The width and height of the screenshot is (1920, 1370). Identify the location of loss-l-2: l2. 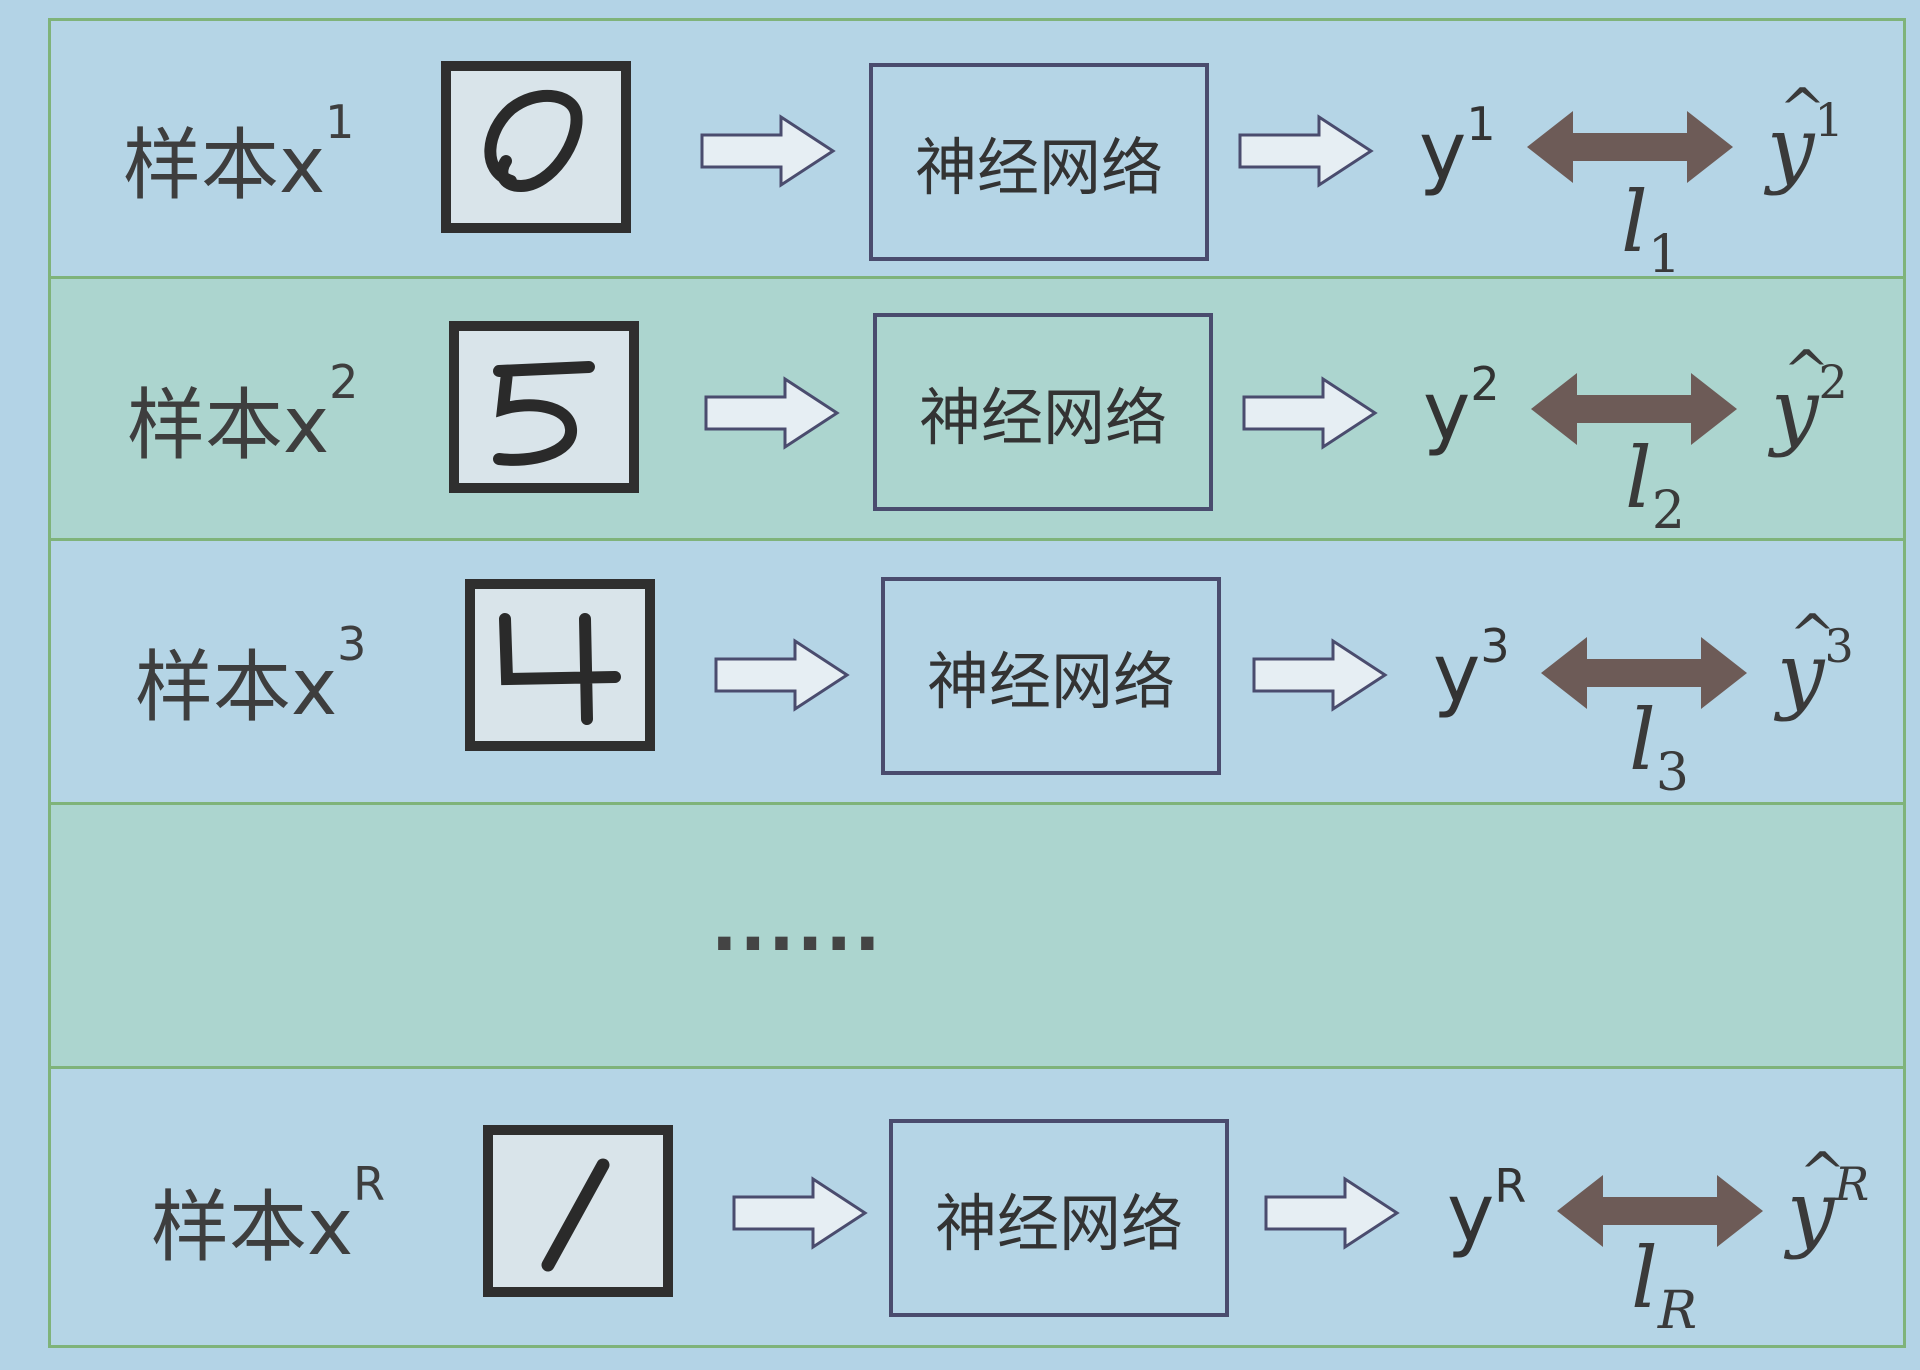
(1655, 485).